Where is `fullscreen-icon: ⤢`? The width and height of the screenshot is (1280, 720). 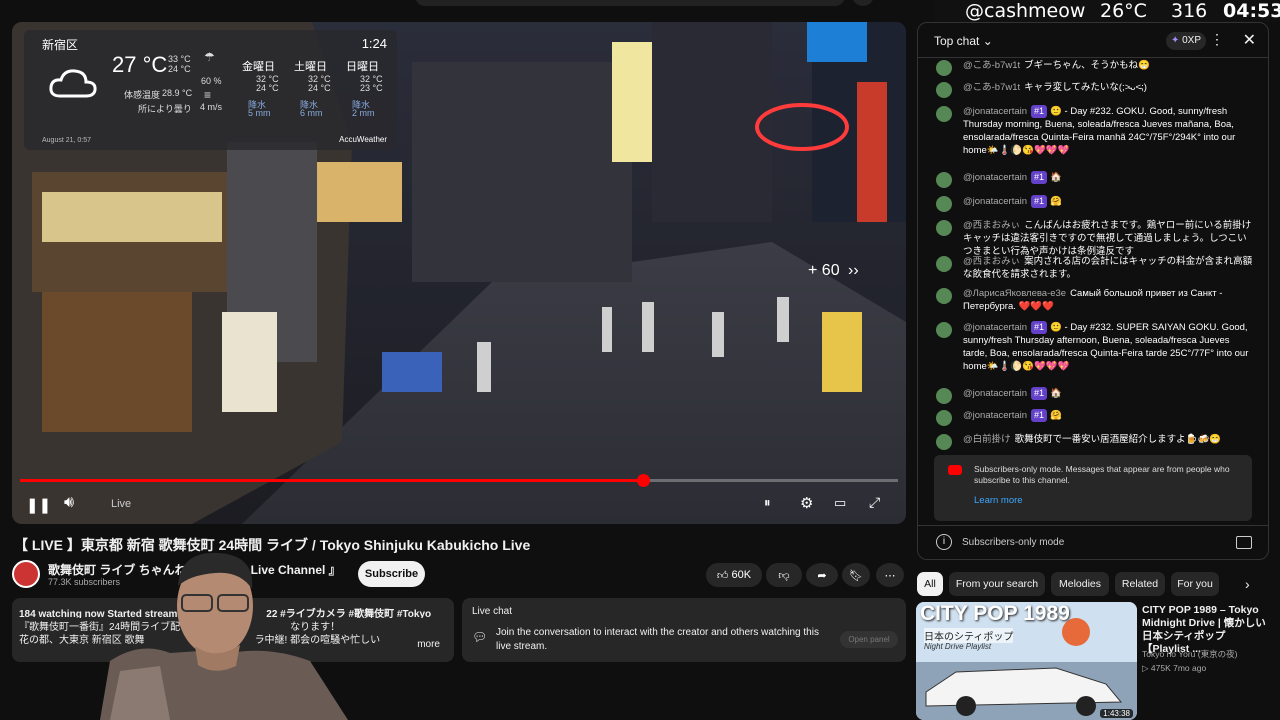
fullscreen-icon: ⤢ is located at coordinates (874, 502).